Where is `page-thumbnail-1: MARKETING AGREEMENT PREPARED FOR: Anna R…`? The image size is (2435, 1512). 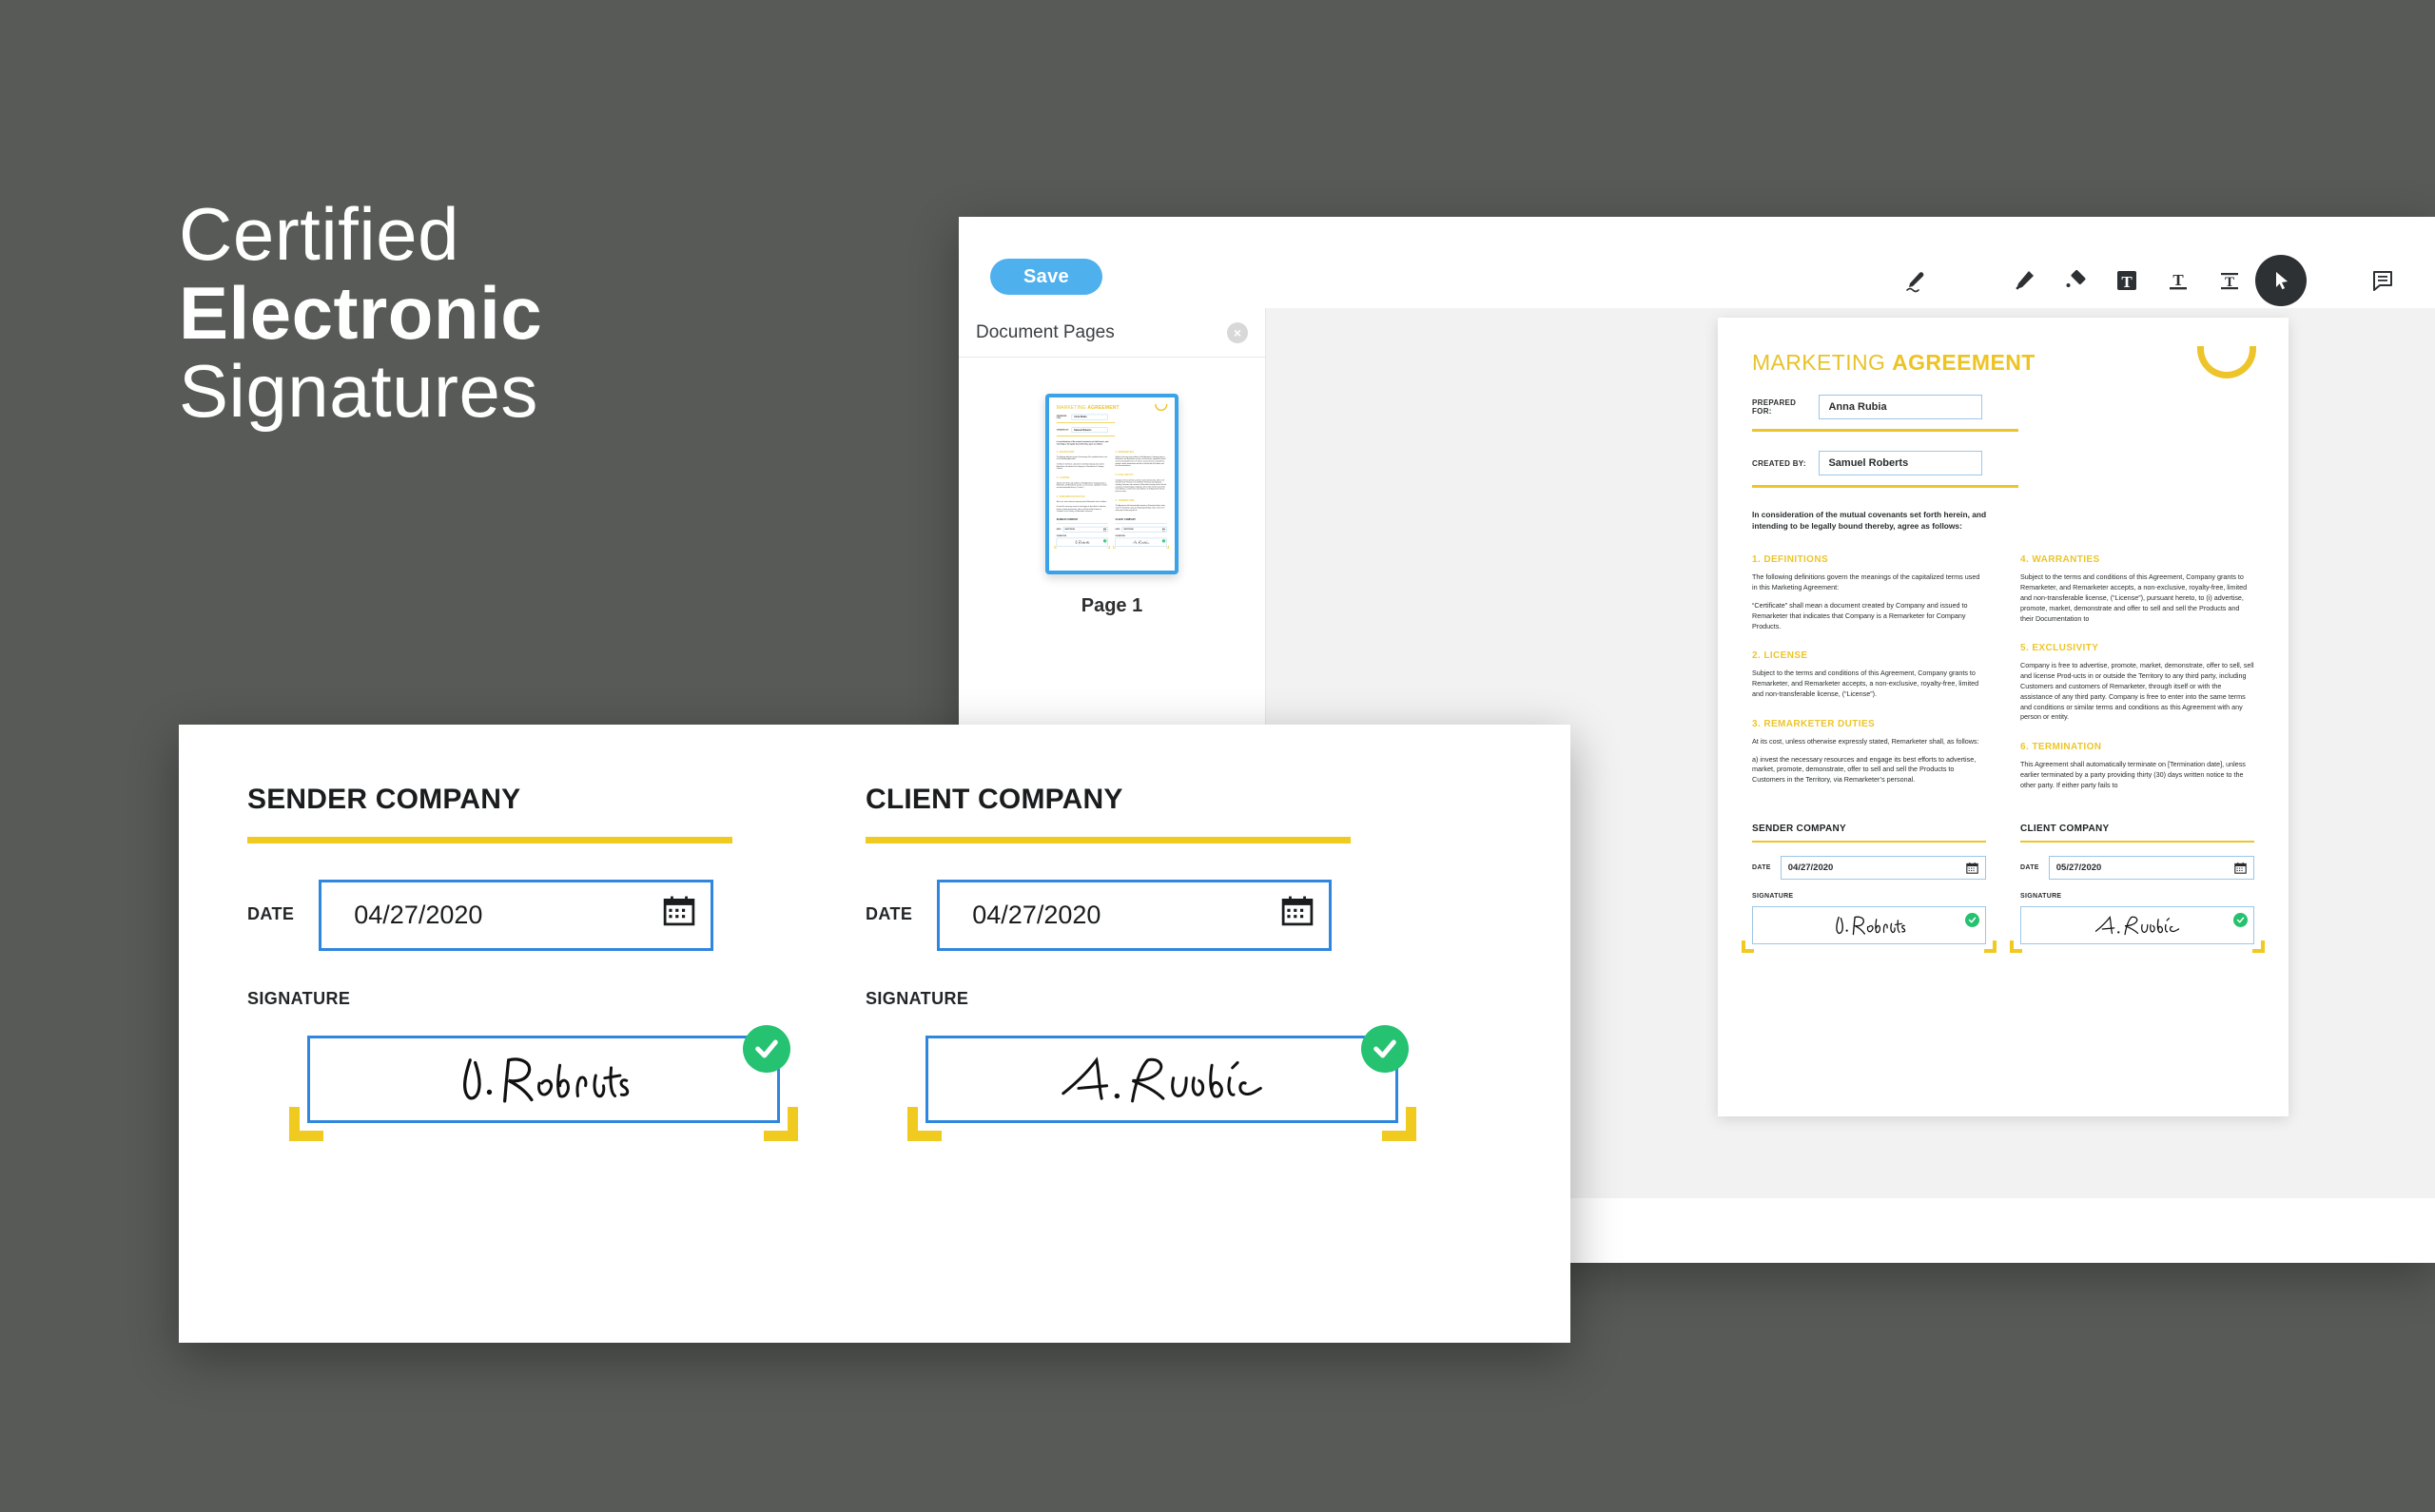
page-thumbnail-1: MARKETING AGREEMENT PREPARED FOR: Anna R… is located at coordinates (1112, 484).